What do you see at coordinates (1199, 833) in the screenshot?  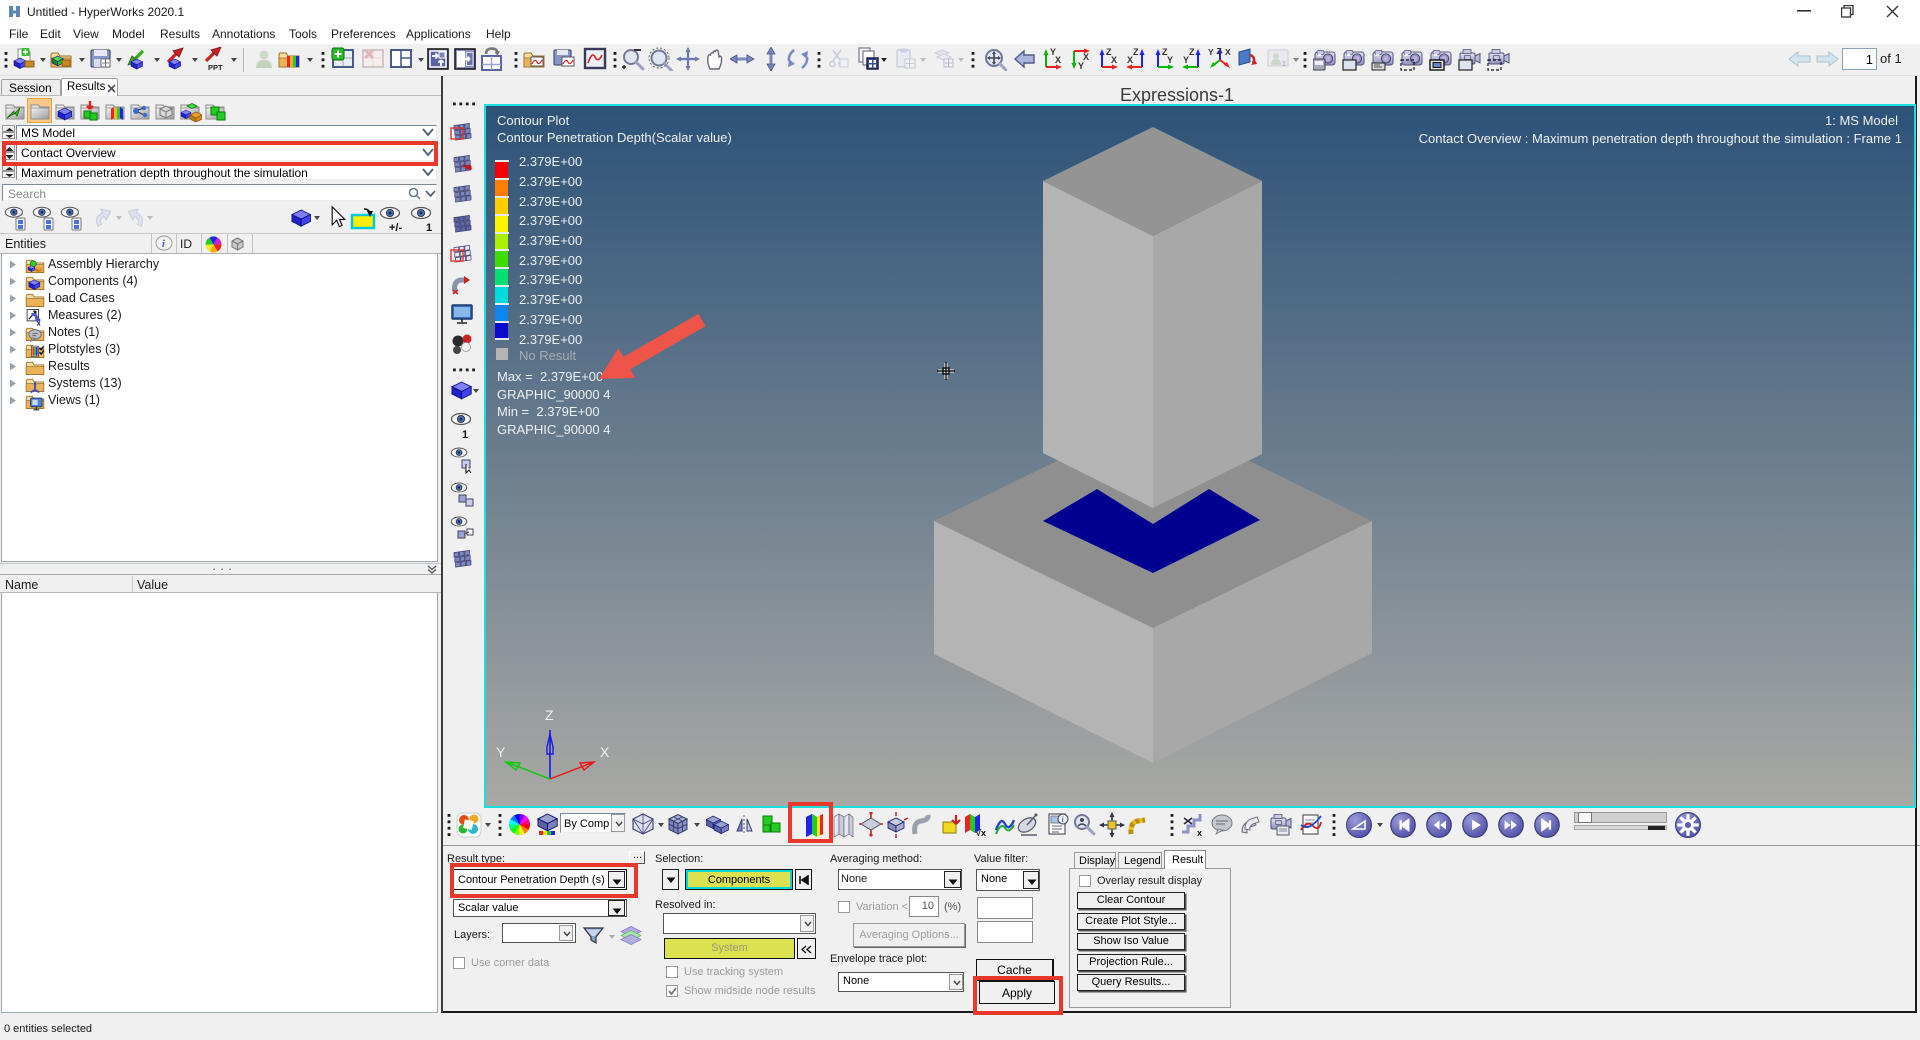 I see `svg-text: x` at bounding box center [1199, 833].